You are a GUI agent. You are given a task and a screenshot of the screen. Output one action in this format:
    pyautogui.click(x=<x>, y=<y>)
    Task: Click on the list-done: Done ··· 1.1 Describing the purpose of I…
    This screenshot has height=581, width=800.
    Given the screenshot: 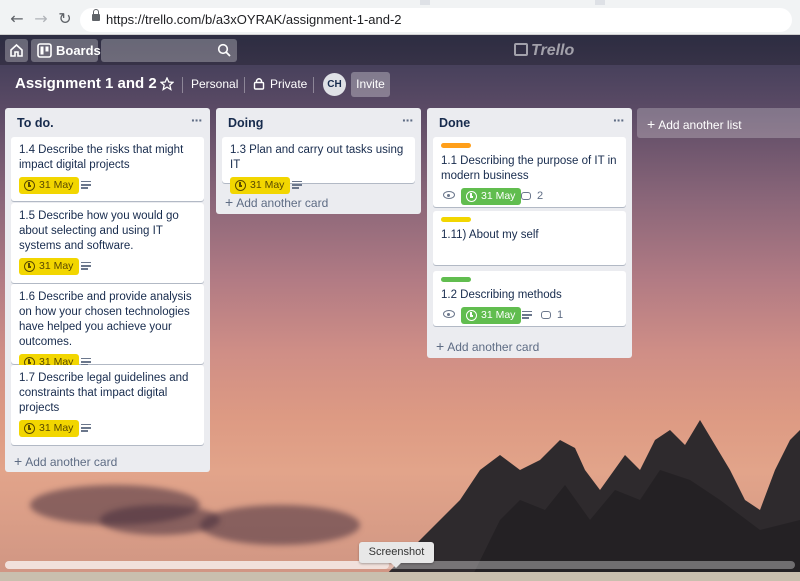 What is the action you would take?
    pyautogui.click(x=529, y=233)
    